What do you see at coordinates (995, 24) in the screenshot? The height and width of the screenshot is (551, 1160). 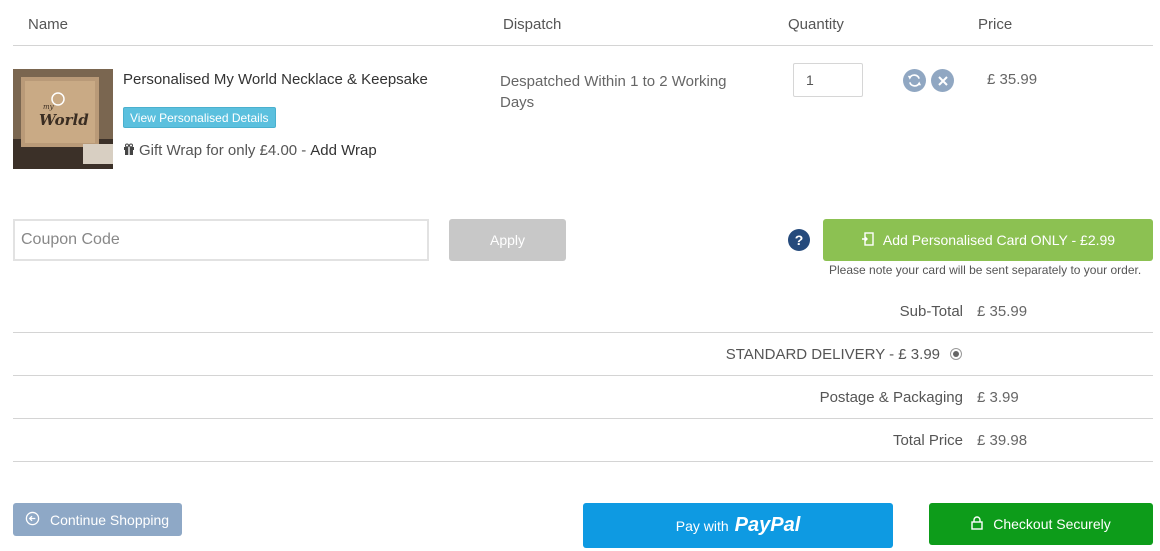 I see `col-header-price: Price` at bounding box center [995, 24].